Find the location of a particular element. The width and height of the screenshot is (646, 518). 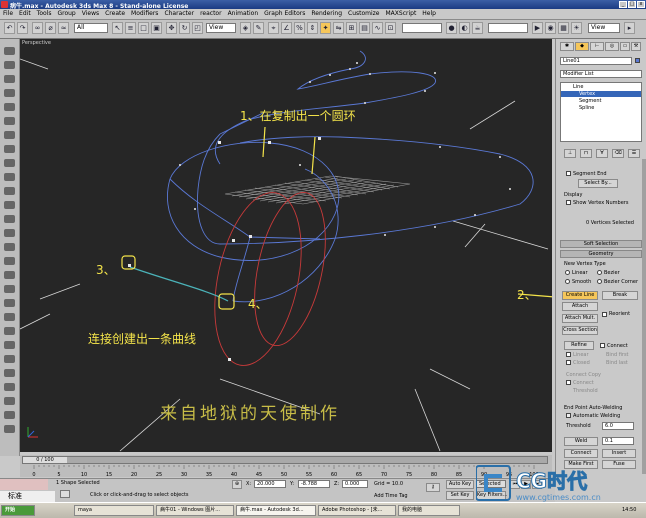

redo-icon: ↷ is located at coordinates (22, 28).